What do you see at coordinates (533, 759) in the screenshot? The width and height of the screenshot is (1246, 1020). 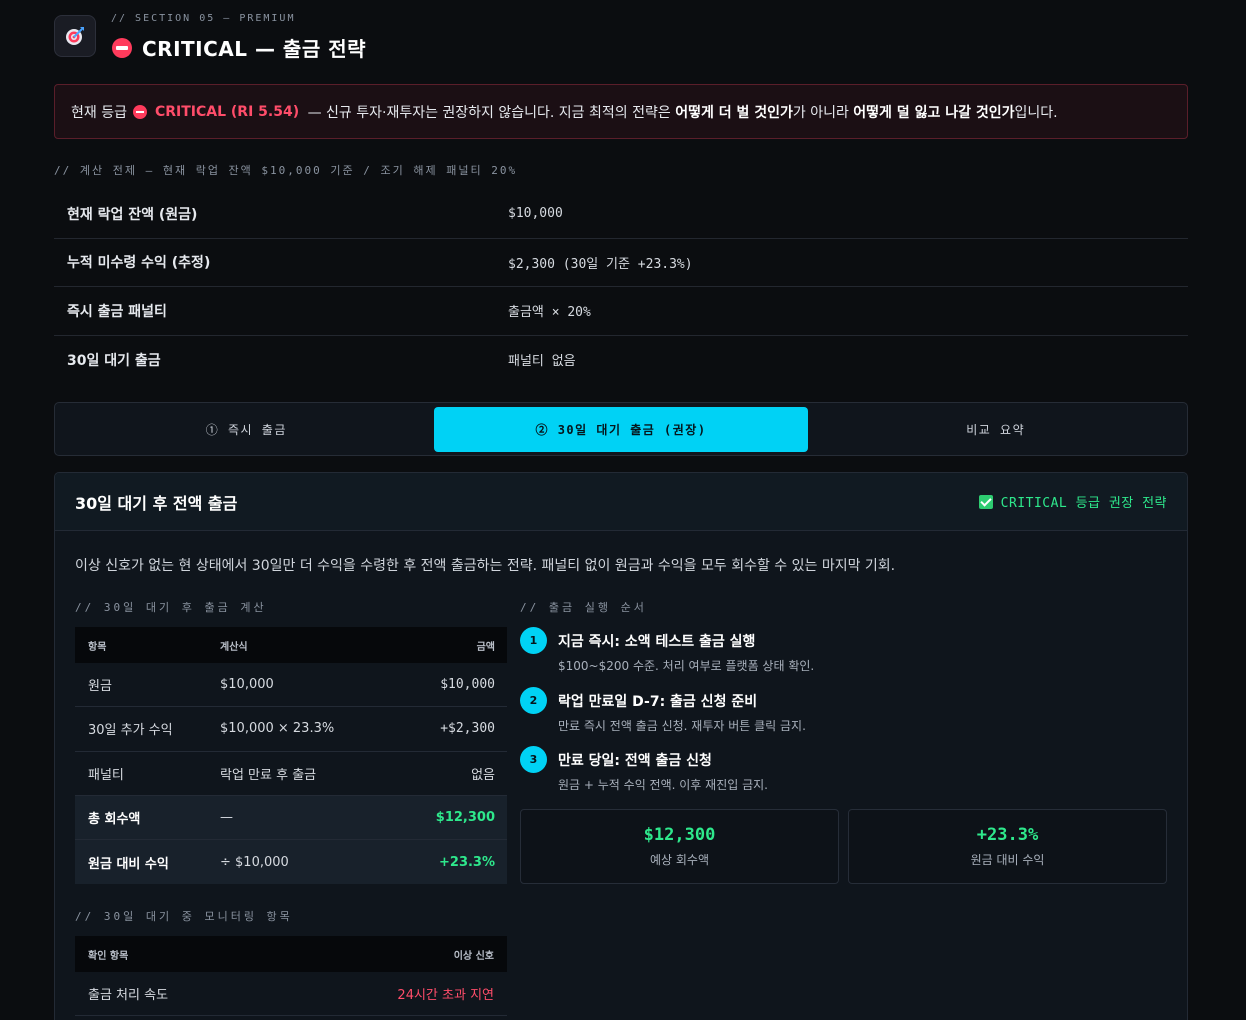 I see `step-number: 3` at bounding box center [533, 759].